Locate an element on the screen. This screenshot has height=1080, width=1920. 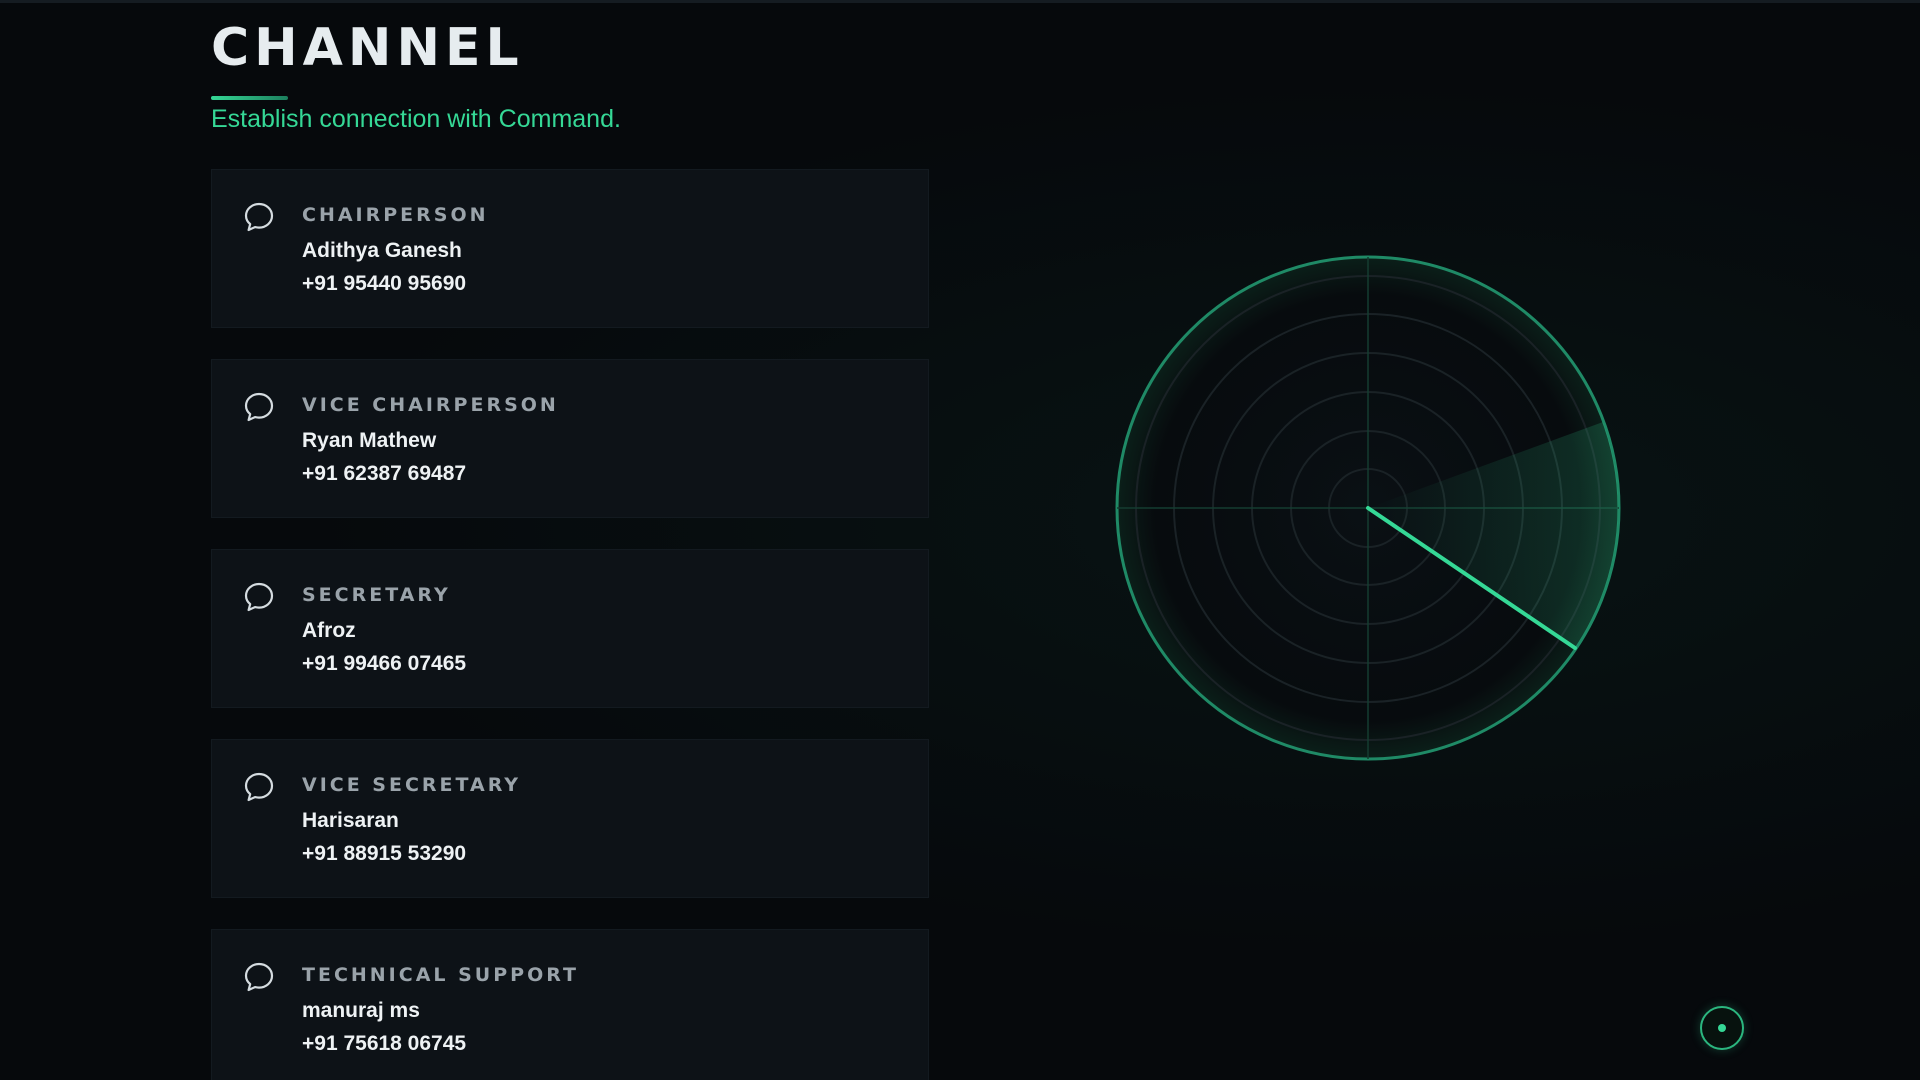
contact-name: Afroz is located at coordinates (329, 630).